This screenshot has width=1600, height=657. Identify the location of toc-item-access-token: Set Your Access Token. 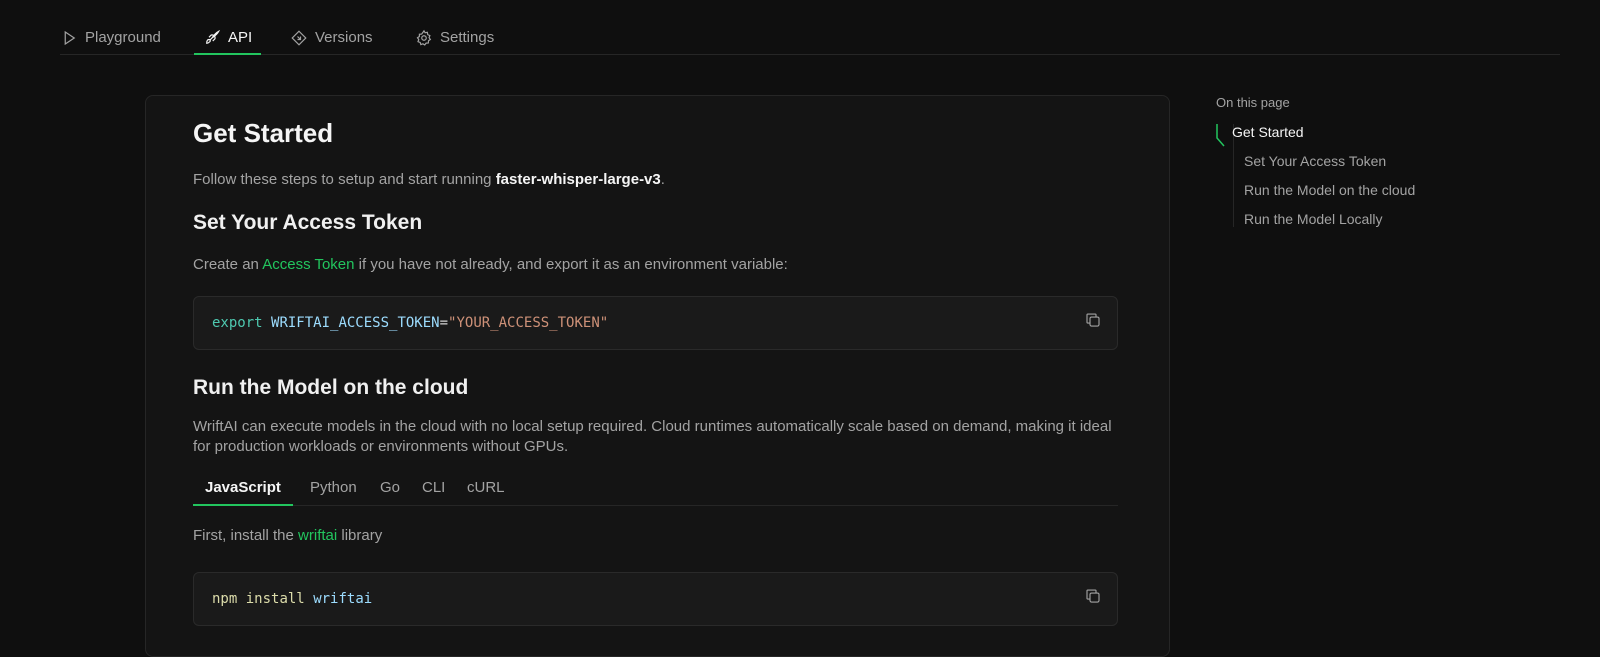
(1315, 161).